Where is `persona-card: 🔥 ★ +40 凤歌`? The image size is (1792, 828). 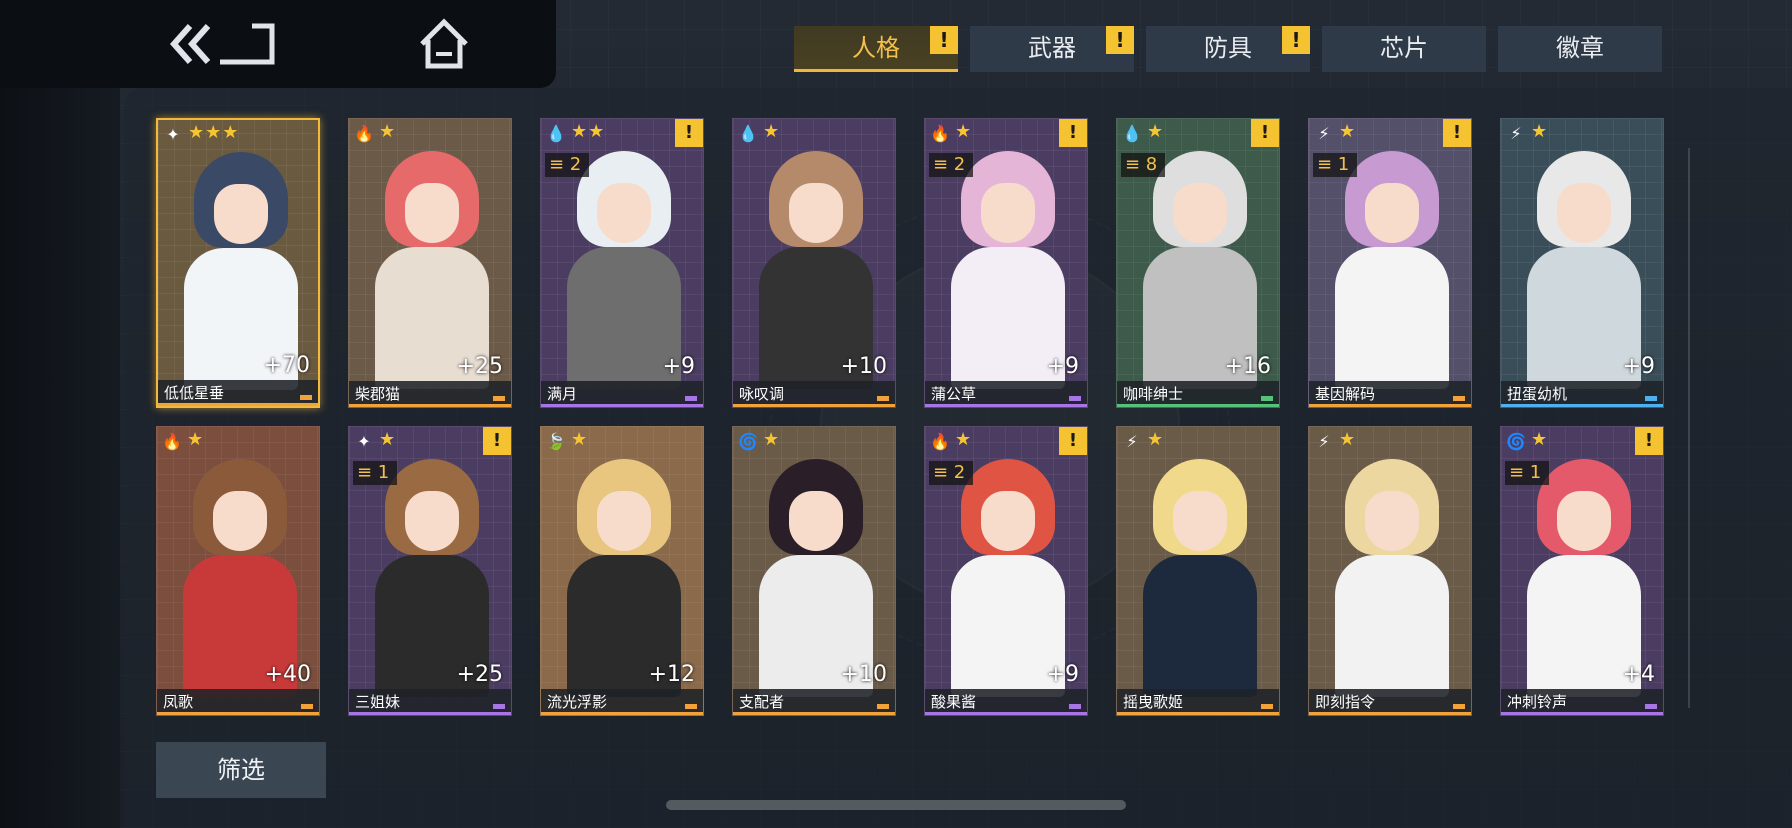
persona-card: 🔥 ★ +40 凤歌 is located at coordinates (238, 571).